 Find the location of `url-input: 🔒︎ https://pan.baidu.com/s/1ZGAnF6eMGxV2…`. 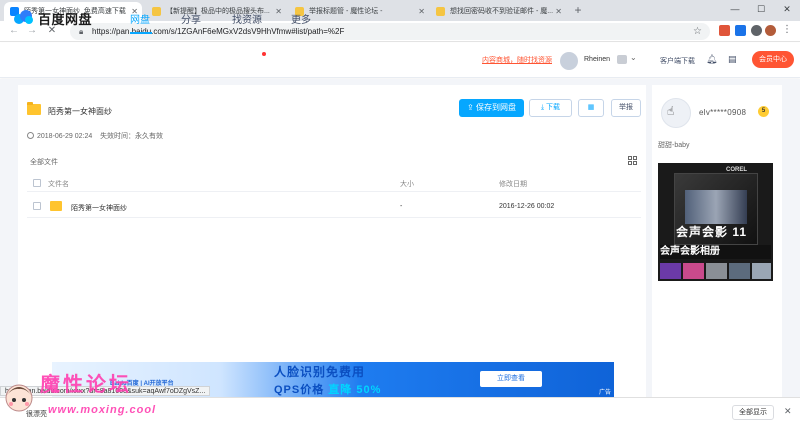

url-input: 🔒︎ https://pan.baidu.com/s/1ZGAnF6eMGxV2… is located at coordinates (390, 31).